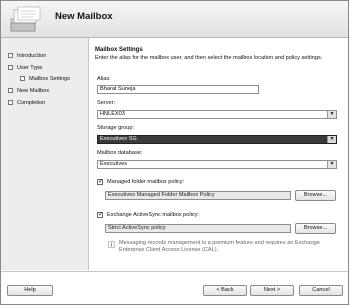  I want to click on step-label: Introduction, so click(32, 55).